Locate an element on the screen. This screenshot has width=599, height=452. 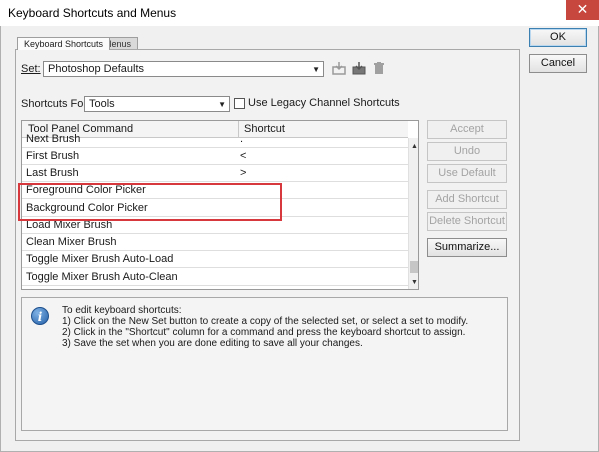
cancel-button: Cancel is located at coordinates (558, 63).